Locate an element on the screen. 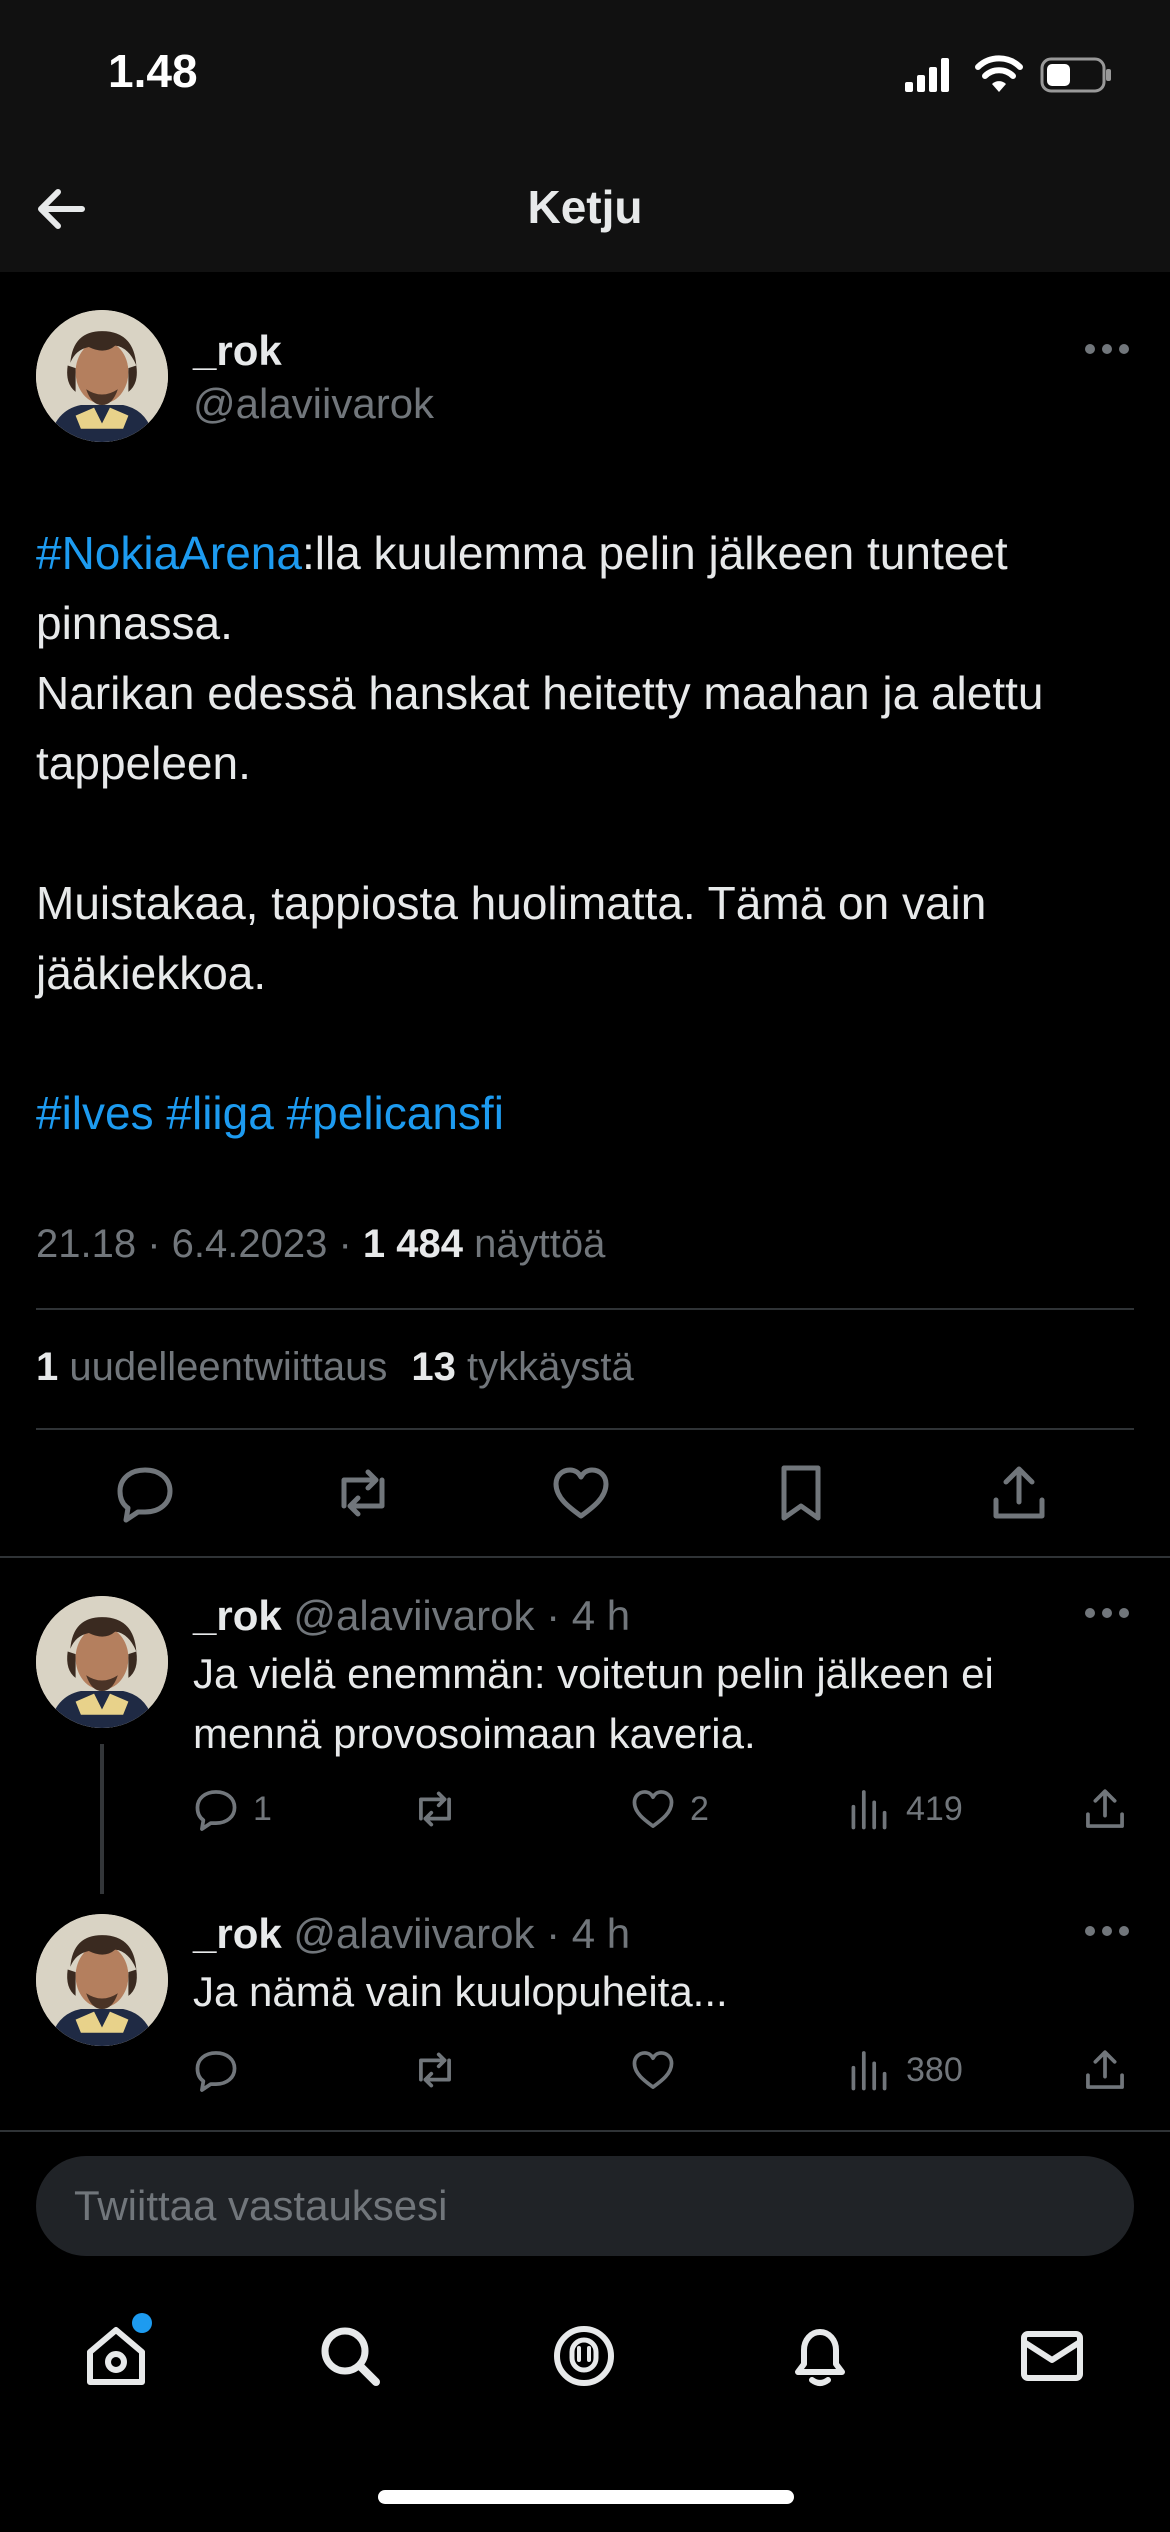  hashtags-line: #ilves #liiga #pelicansfi is located at coordinates (591, 1113).